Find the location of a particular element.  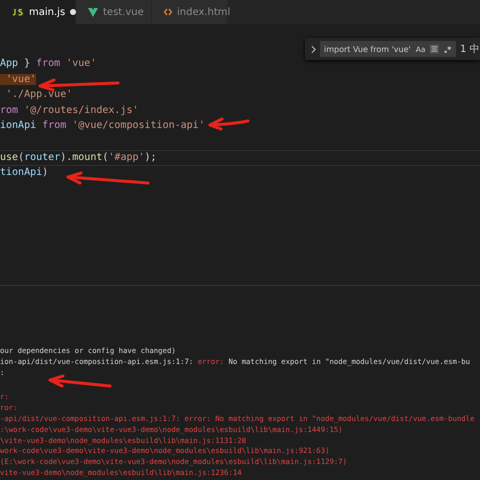

match-count: 1 中 is located at coordinates (470, 49).